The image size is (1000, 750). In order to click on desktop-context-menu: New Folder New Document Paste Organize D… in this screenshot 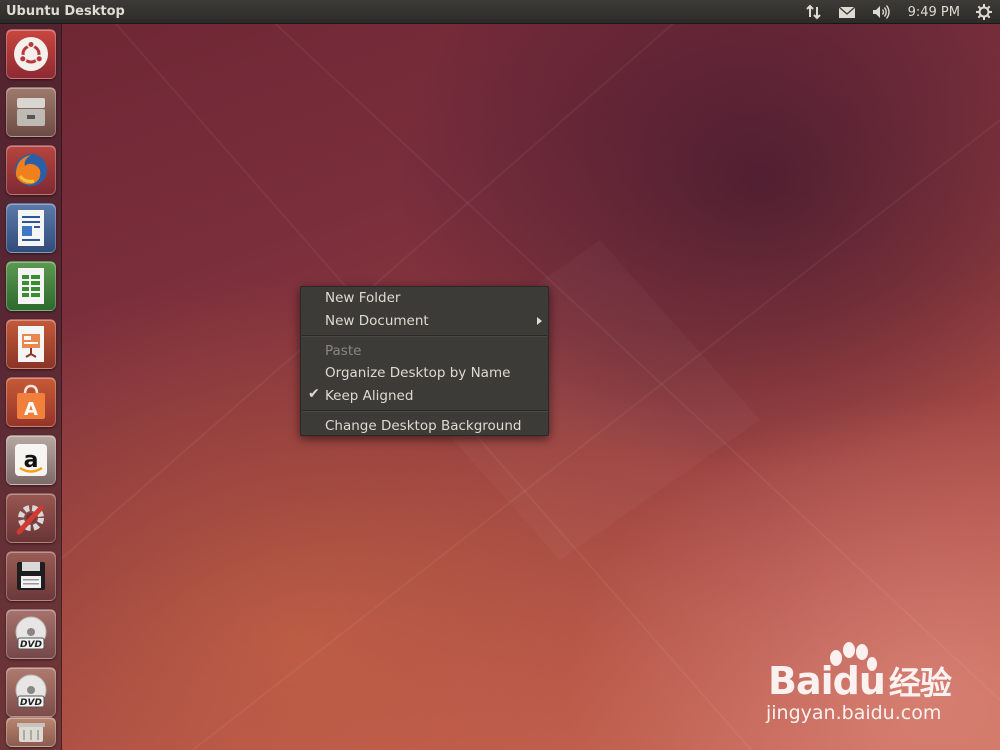, I will do `click(424, 361)`.